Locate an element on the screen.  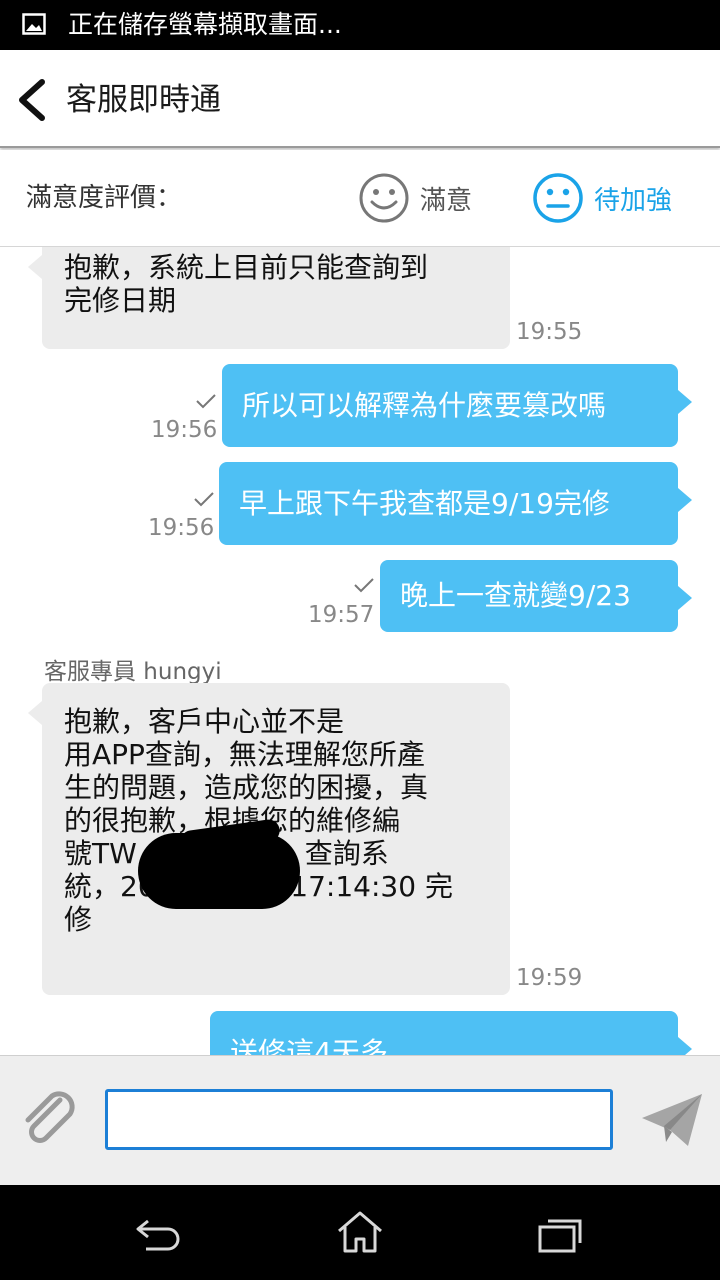
message-line: 送修這4天多 is located at coordinates (309, 1045).